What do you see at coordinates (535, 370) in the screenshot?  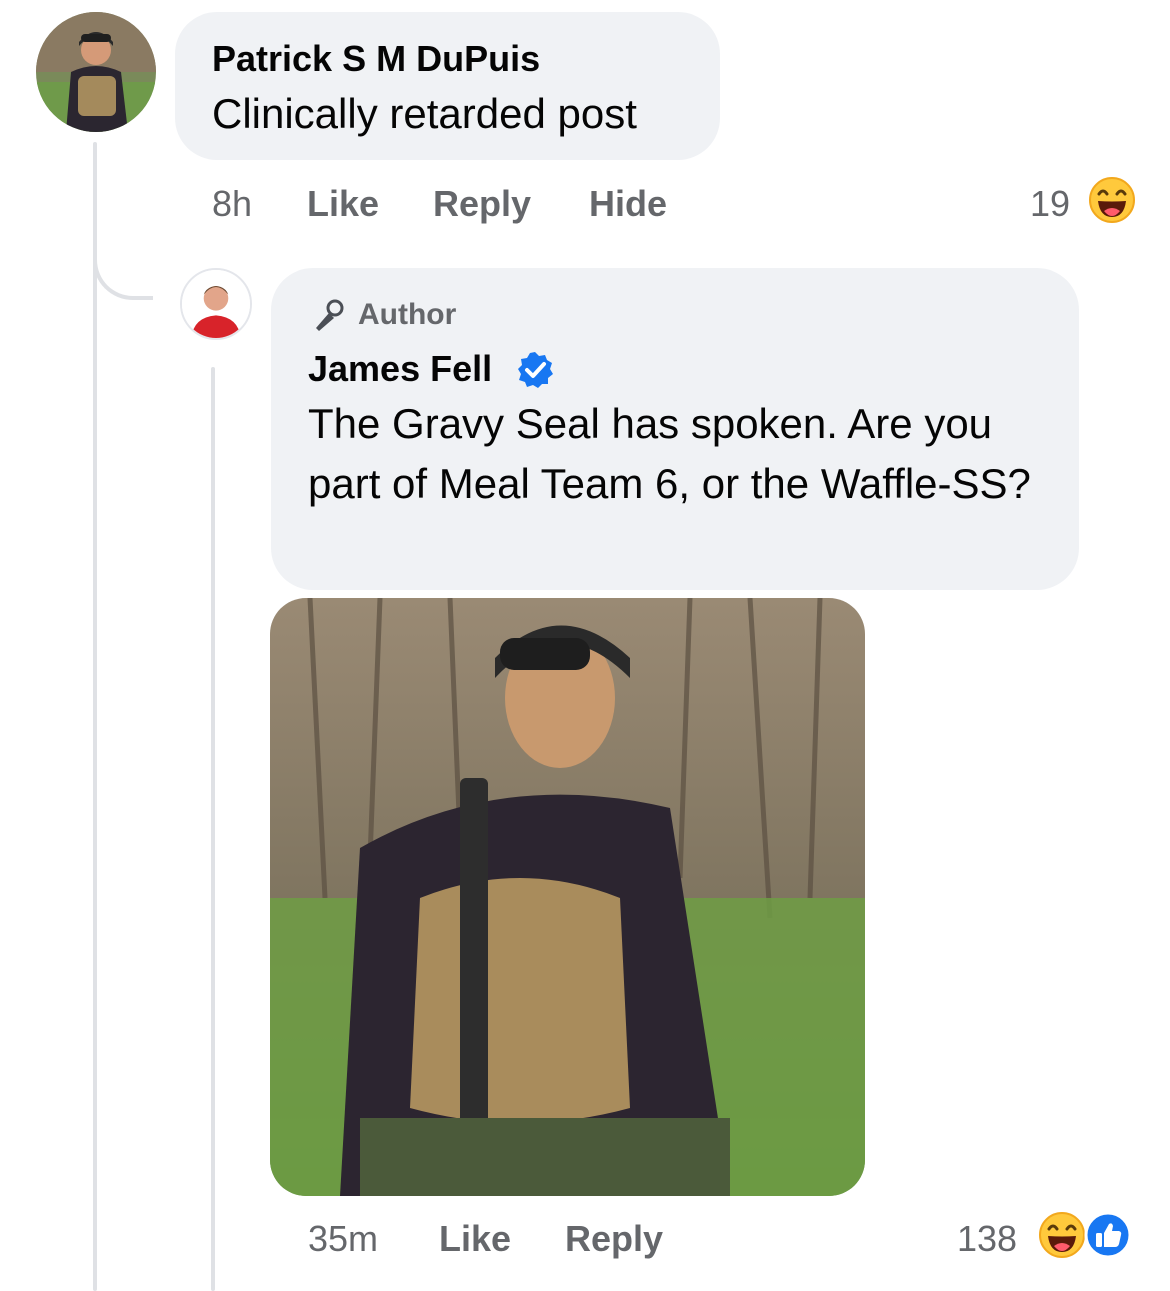 I see `verified-badge-icon` at bounding box center [535, 370].